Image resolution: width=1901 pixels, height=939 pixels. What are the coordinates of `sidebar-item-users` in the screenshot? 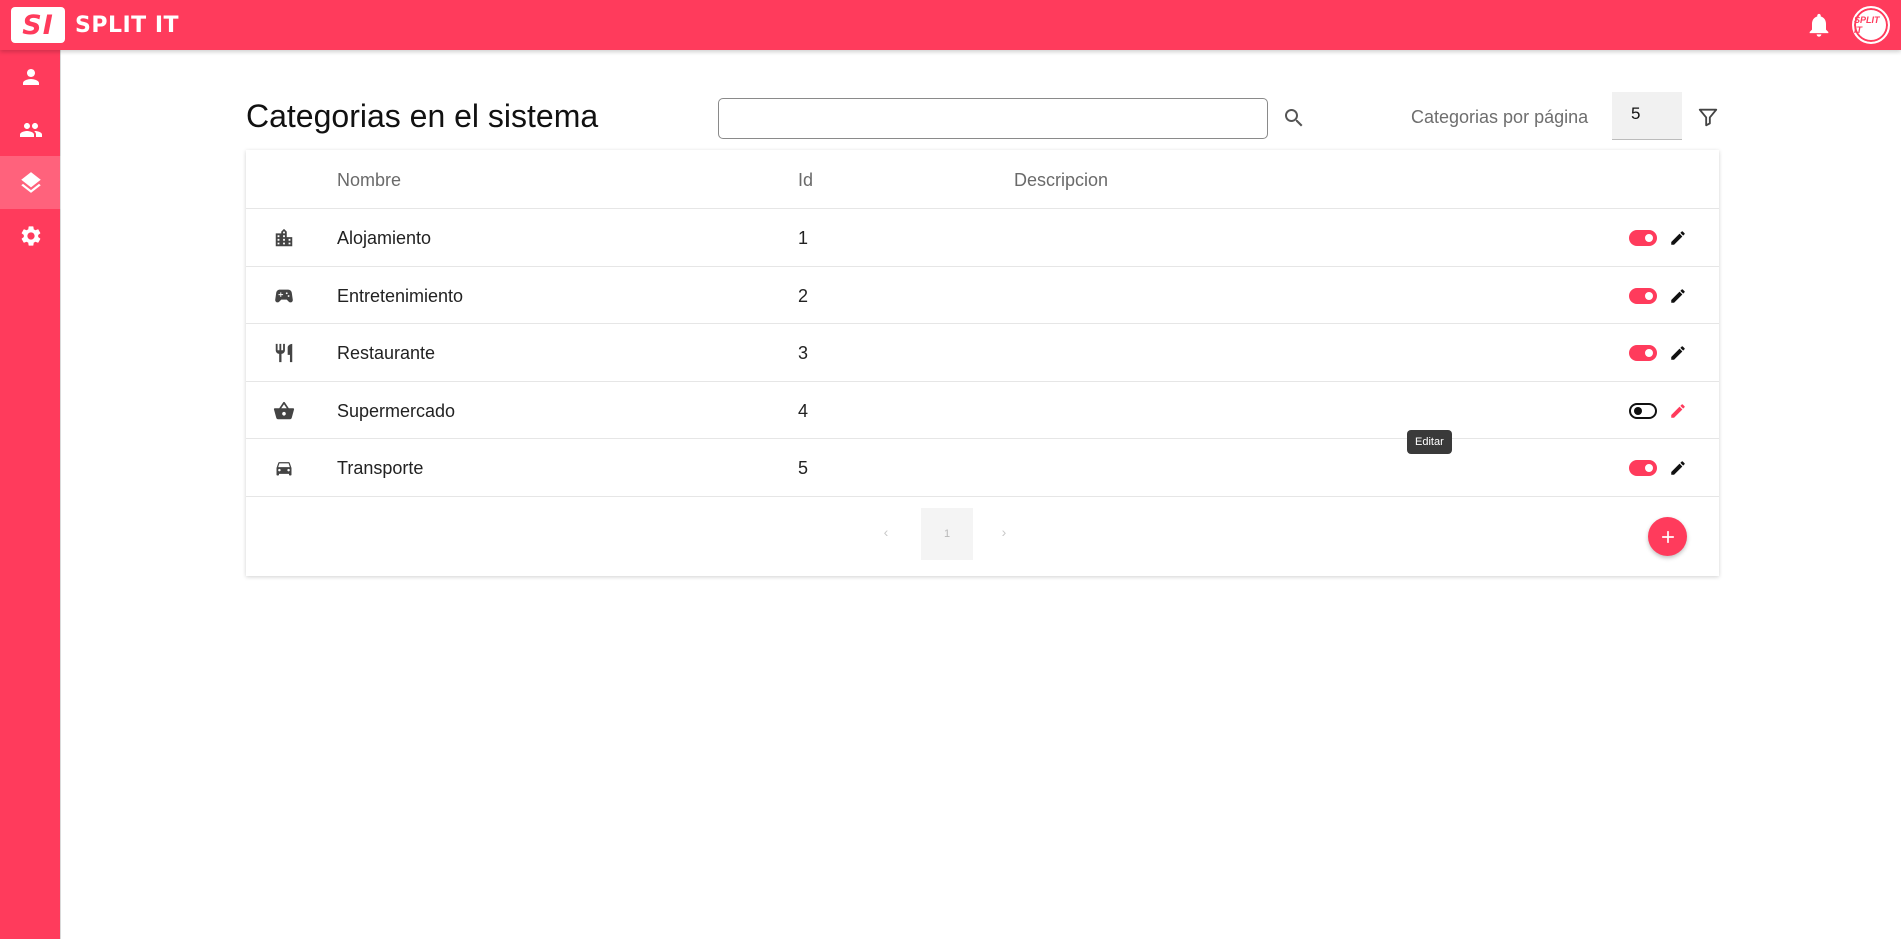 It's located at (30, 76).